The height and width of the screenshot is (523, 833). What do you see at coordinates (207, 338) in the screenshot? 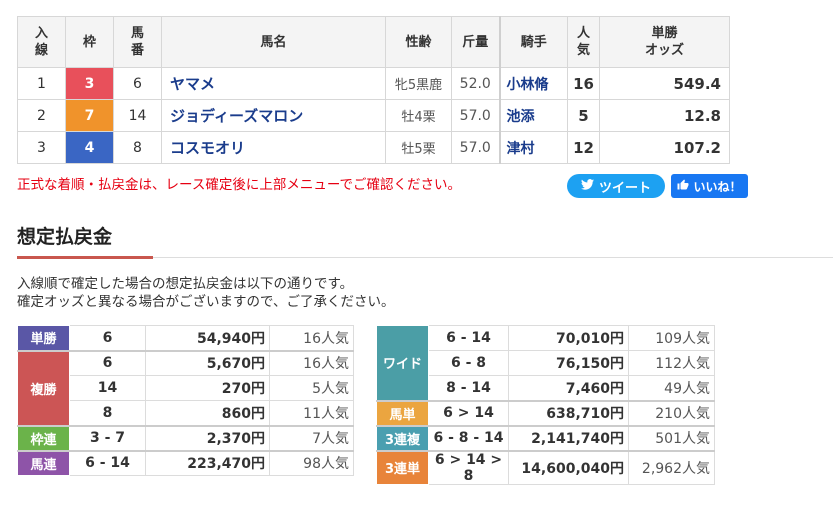
I see `payout-amount: 54,940円` at bounding box center [207, 338].